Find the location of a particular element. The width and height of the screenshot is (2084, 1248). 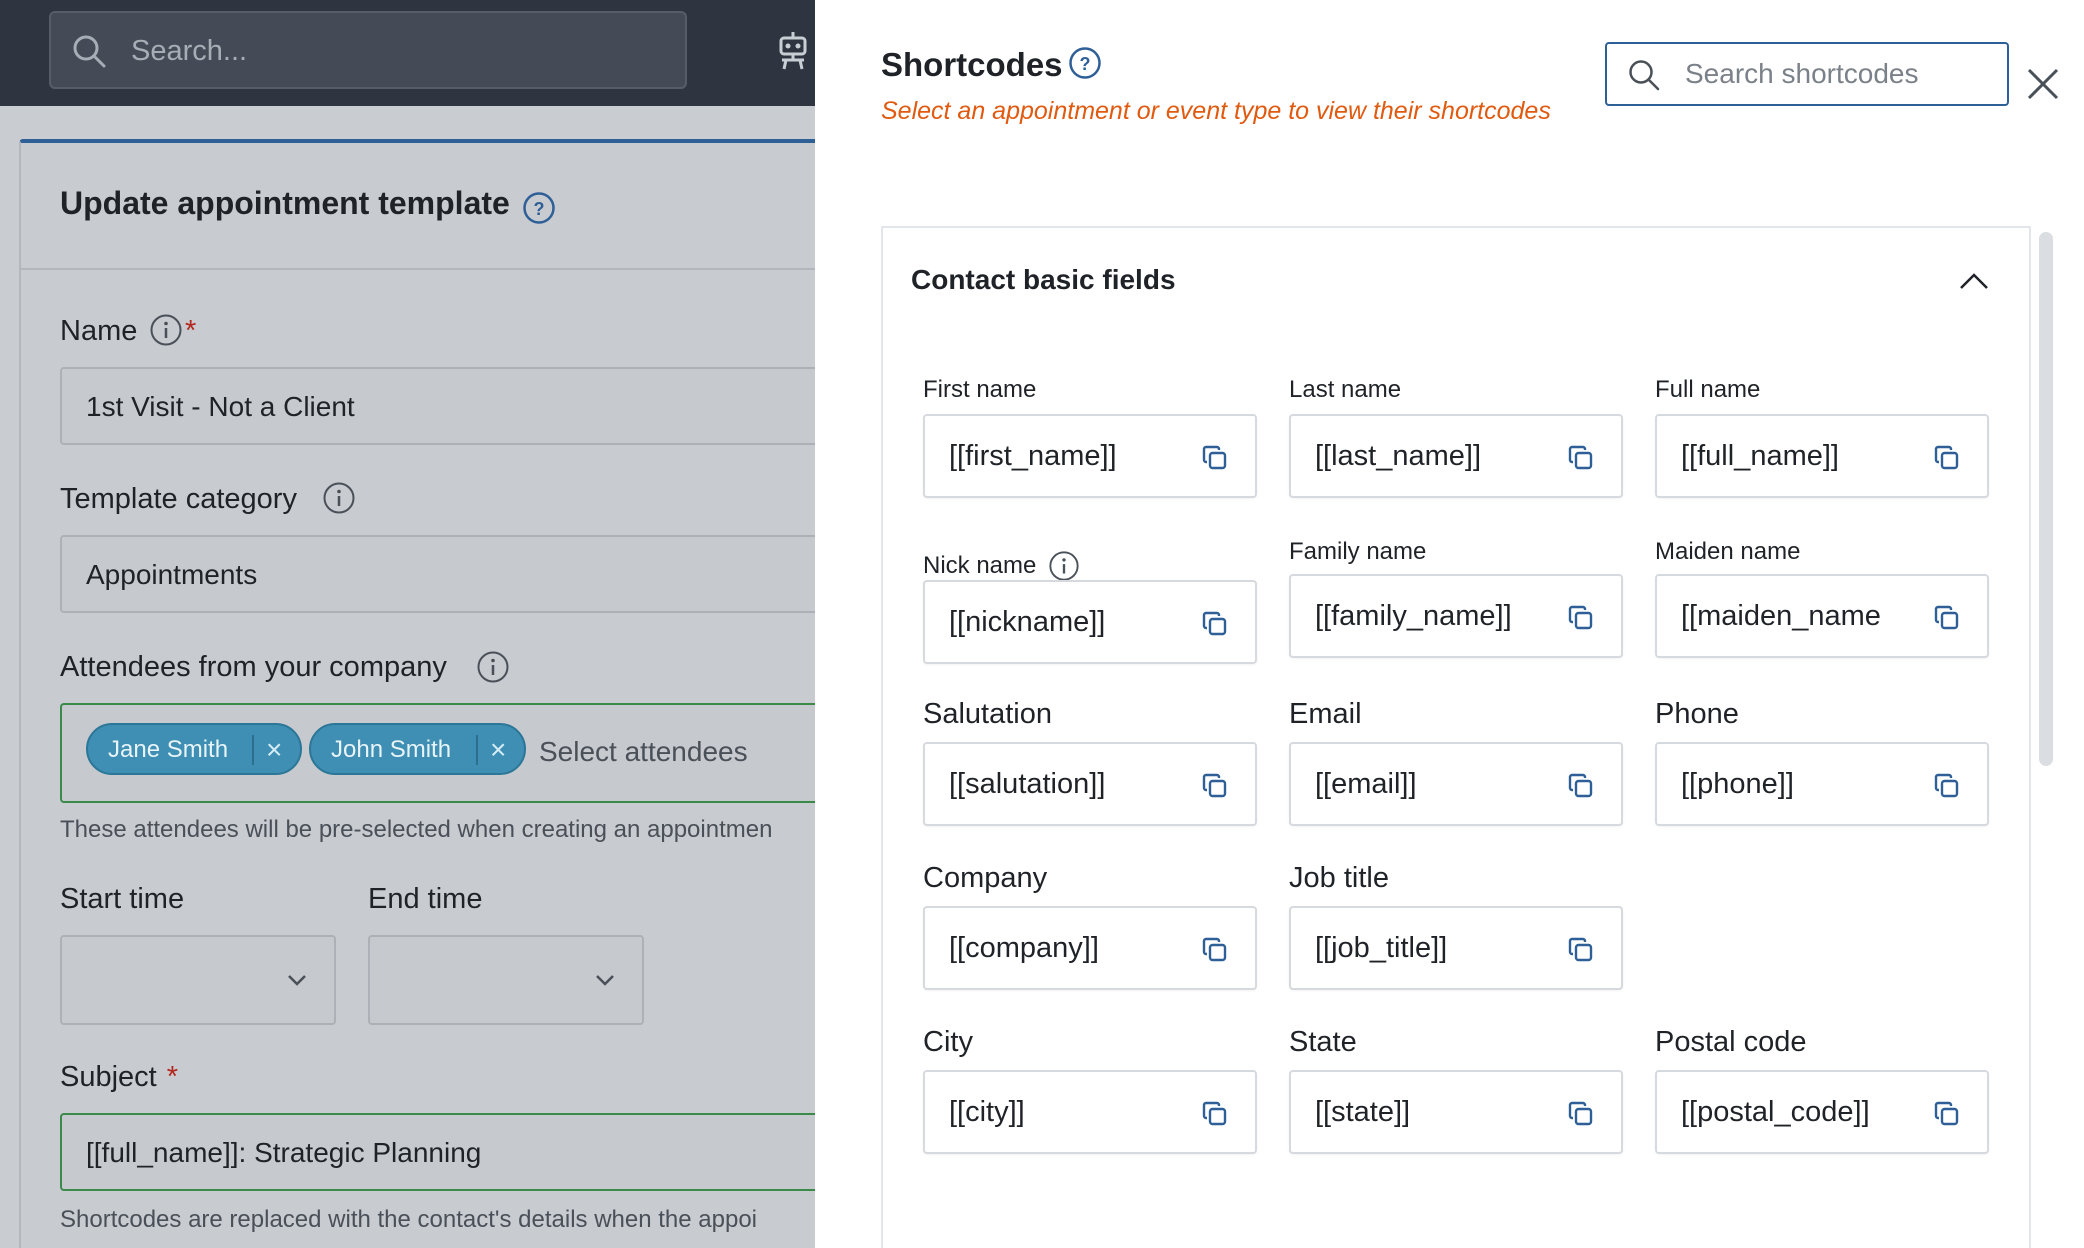

shortcode-field: [[salutation]] is located at coordinates (1090, 784).